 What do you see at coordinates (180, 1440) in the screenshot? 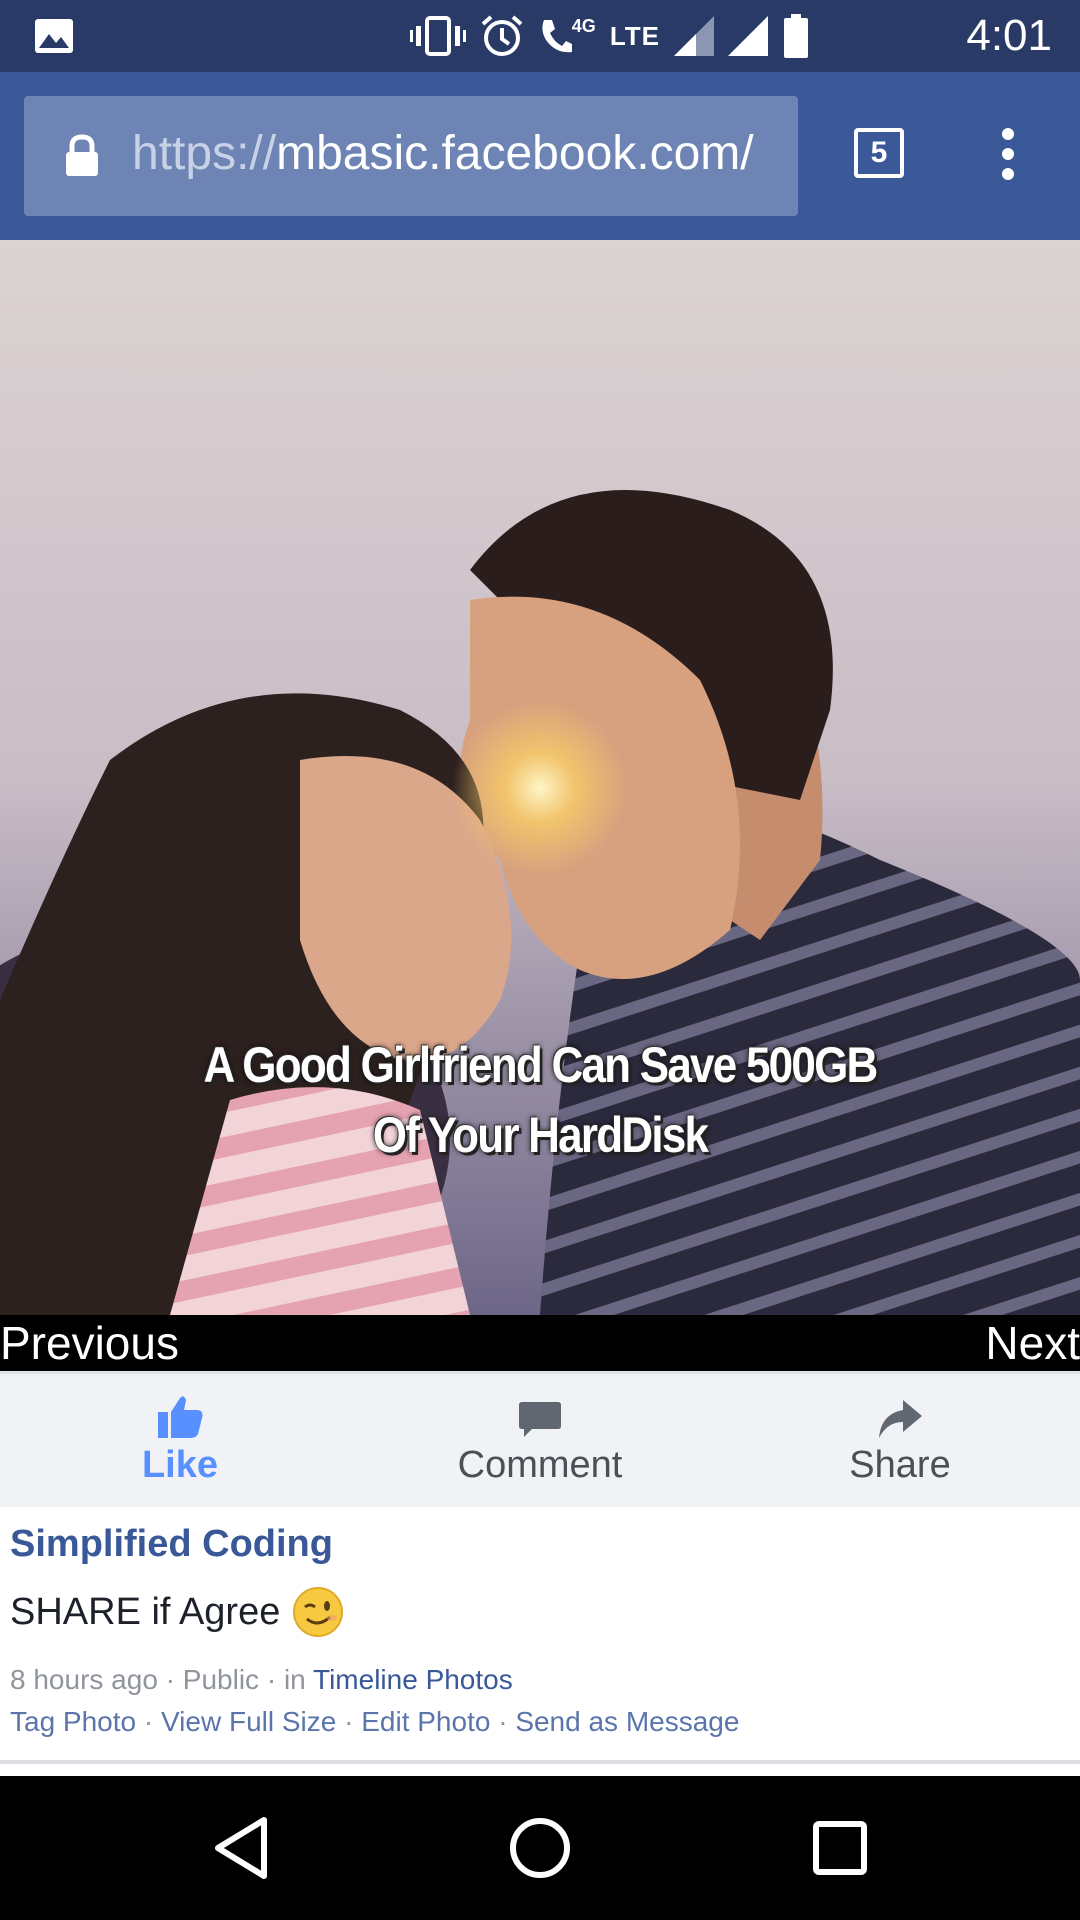
I see `like-button: Like` at bounding box center [180, 1440].